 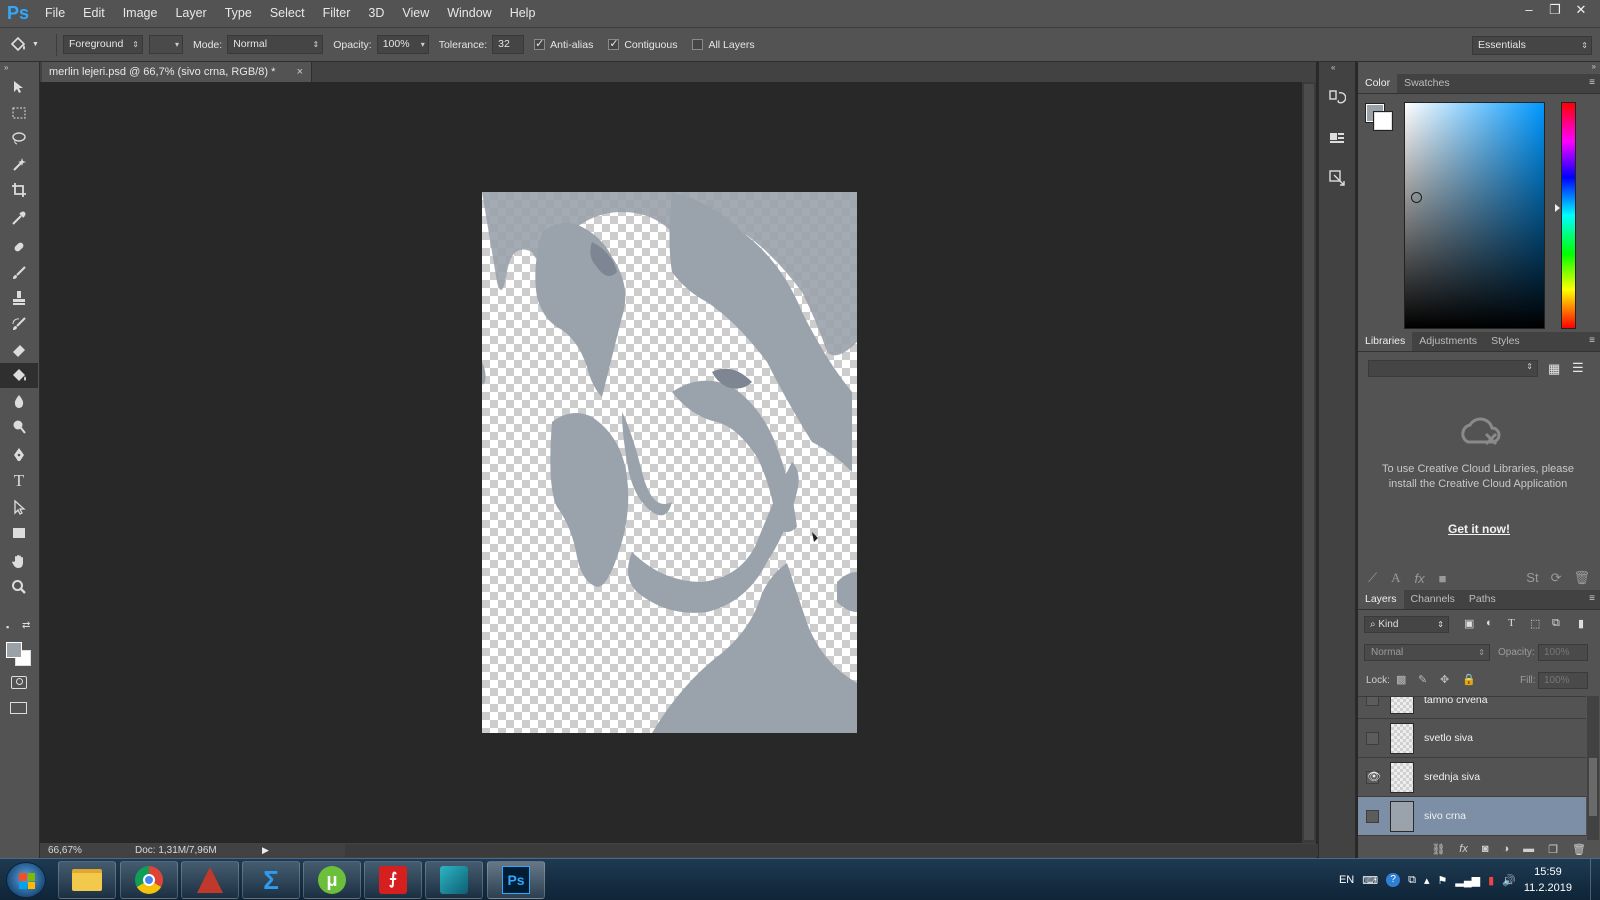 What do you see at coordinates (1433, 599) in the screenshot?
I see `tab-channels: Channels` at bounding box center [1433, 599].